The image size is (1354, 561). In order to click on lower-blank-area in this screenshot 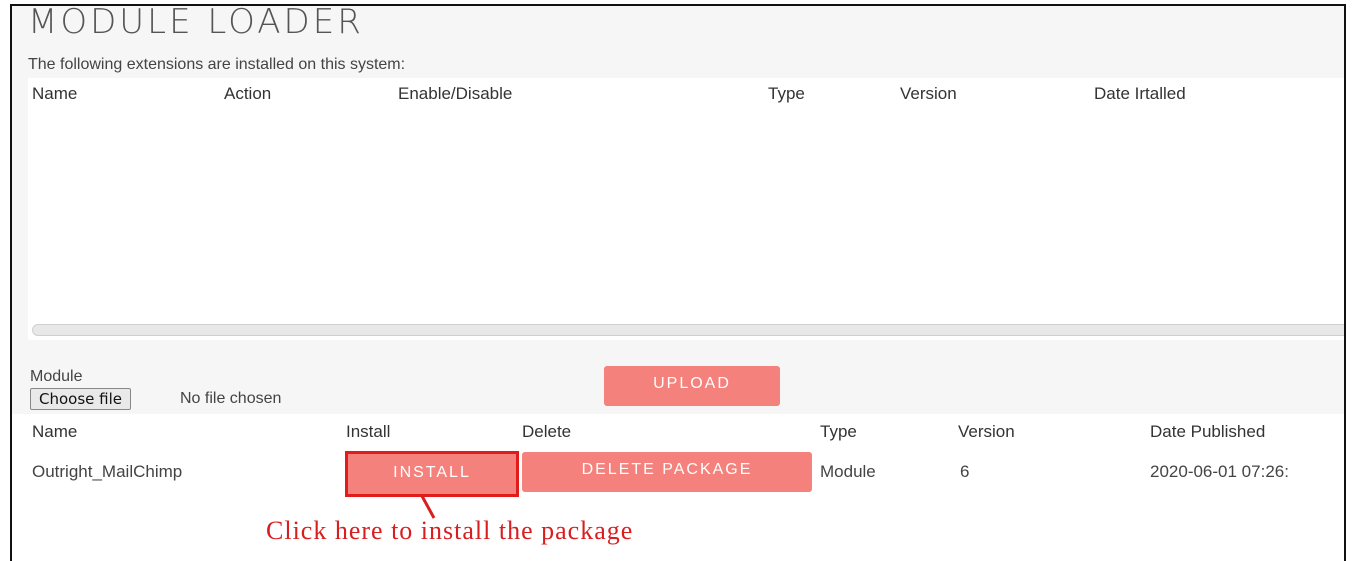, I will do `click(678, 531)`.